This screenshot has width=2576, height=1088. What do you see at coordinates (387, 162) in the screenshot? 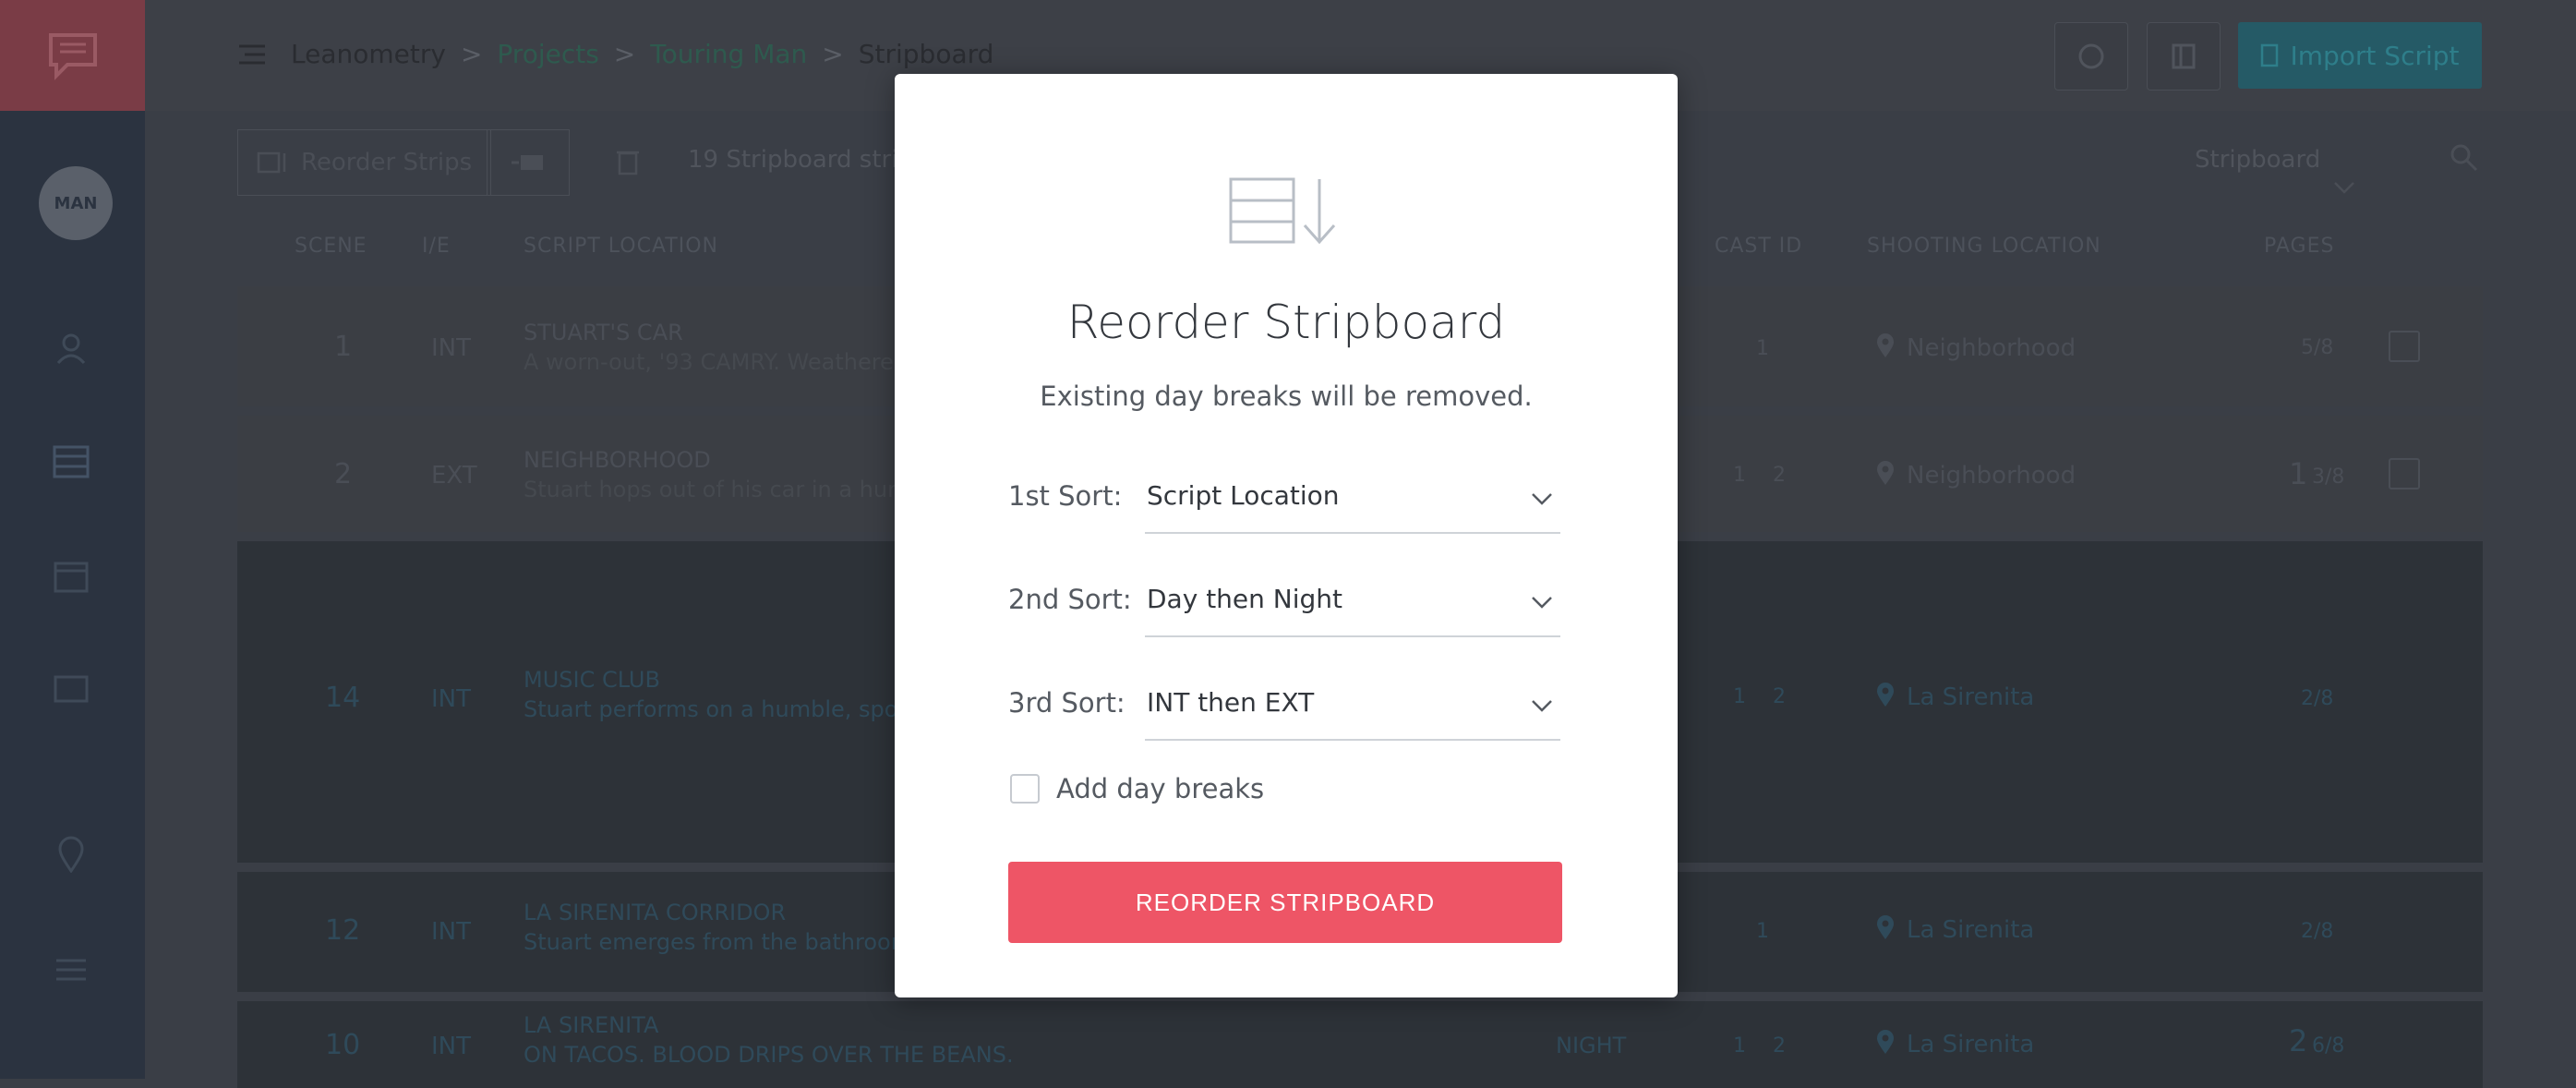
I see `reorder-strips-label: Reorder Strips` at bounding box center [387, 162].